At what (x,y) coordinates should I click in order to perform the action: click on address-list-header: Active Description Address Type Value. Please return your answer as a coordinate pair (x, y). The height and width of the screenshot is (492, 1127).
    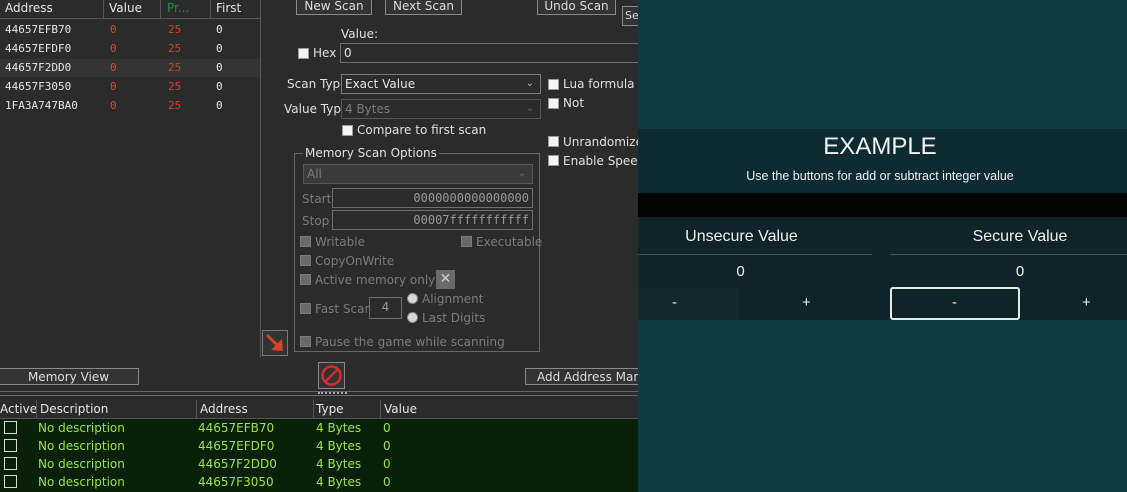
    Looking at the image, I should click on (319, 409).